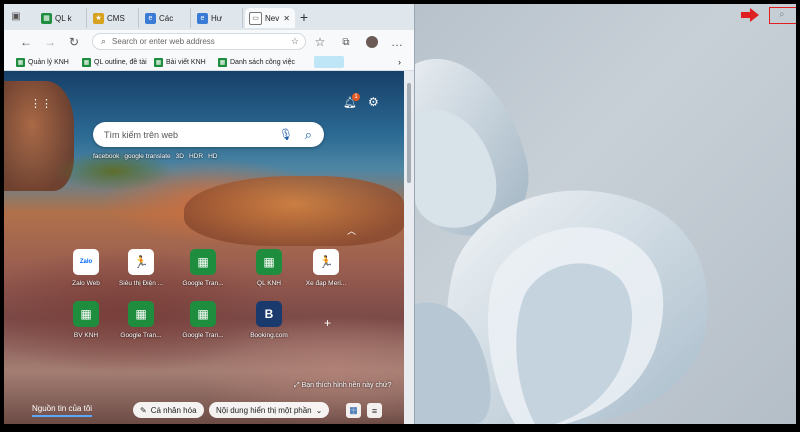 The width and height of the screenshot is (800, 432). Describe the element at coordinates (163, 41) in the screenshot. I see `address-placeholder: Search or enter web address` at that location.